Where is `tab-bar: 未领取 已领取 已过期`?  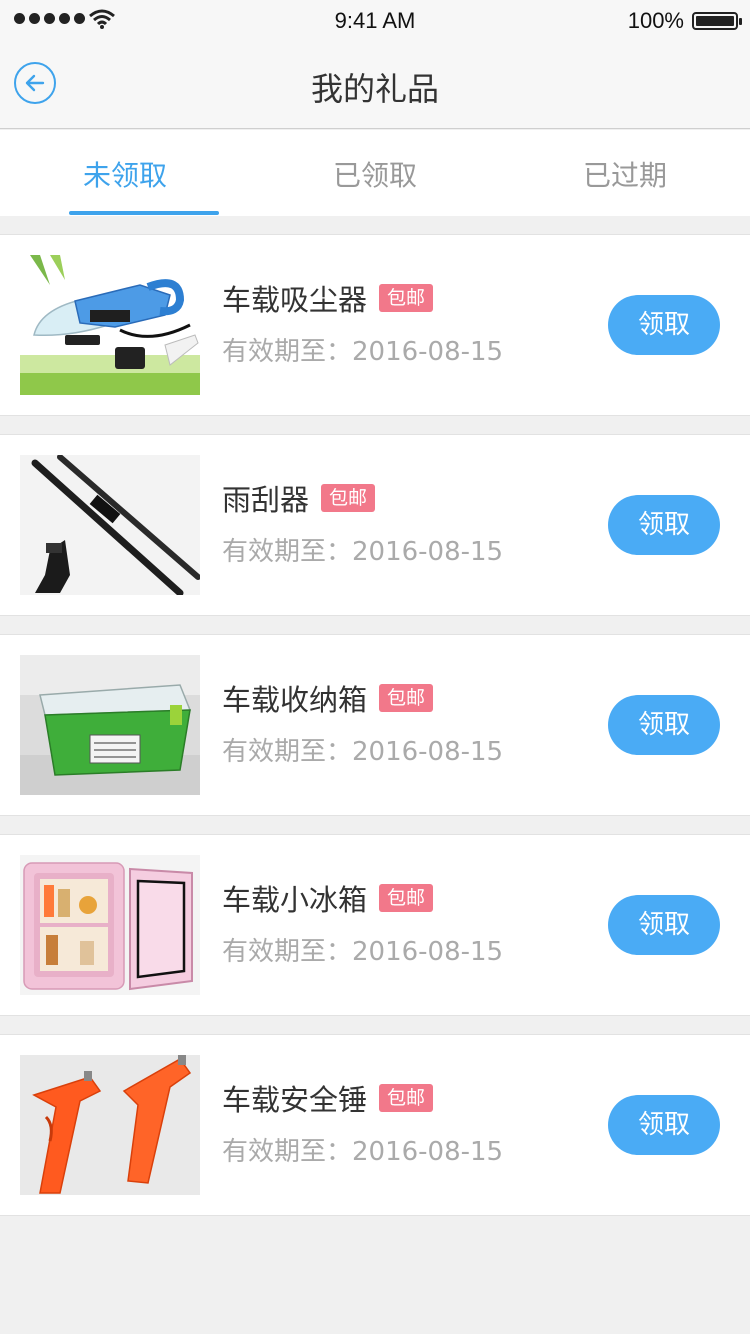
tab-bar: 未领取 已领取 已过期 is located at coordinates (375, 173).